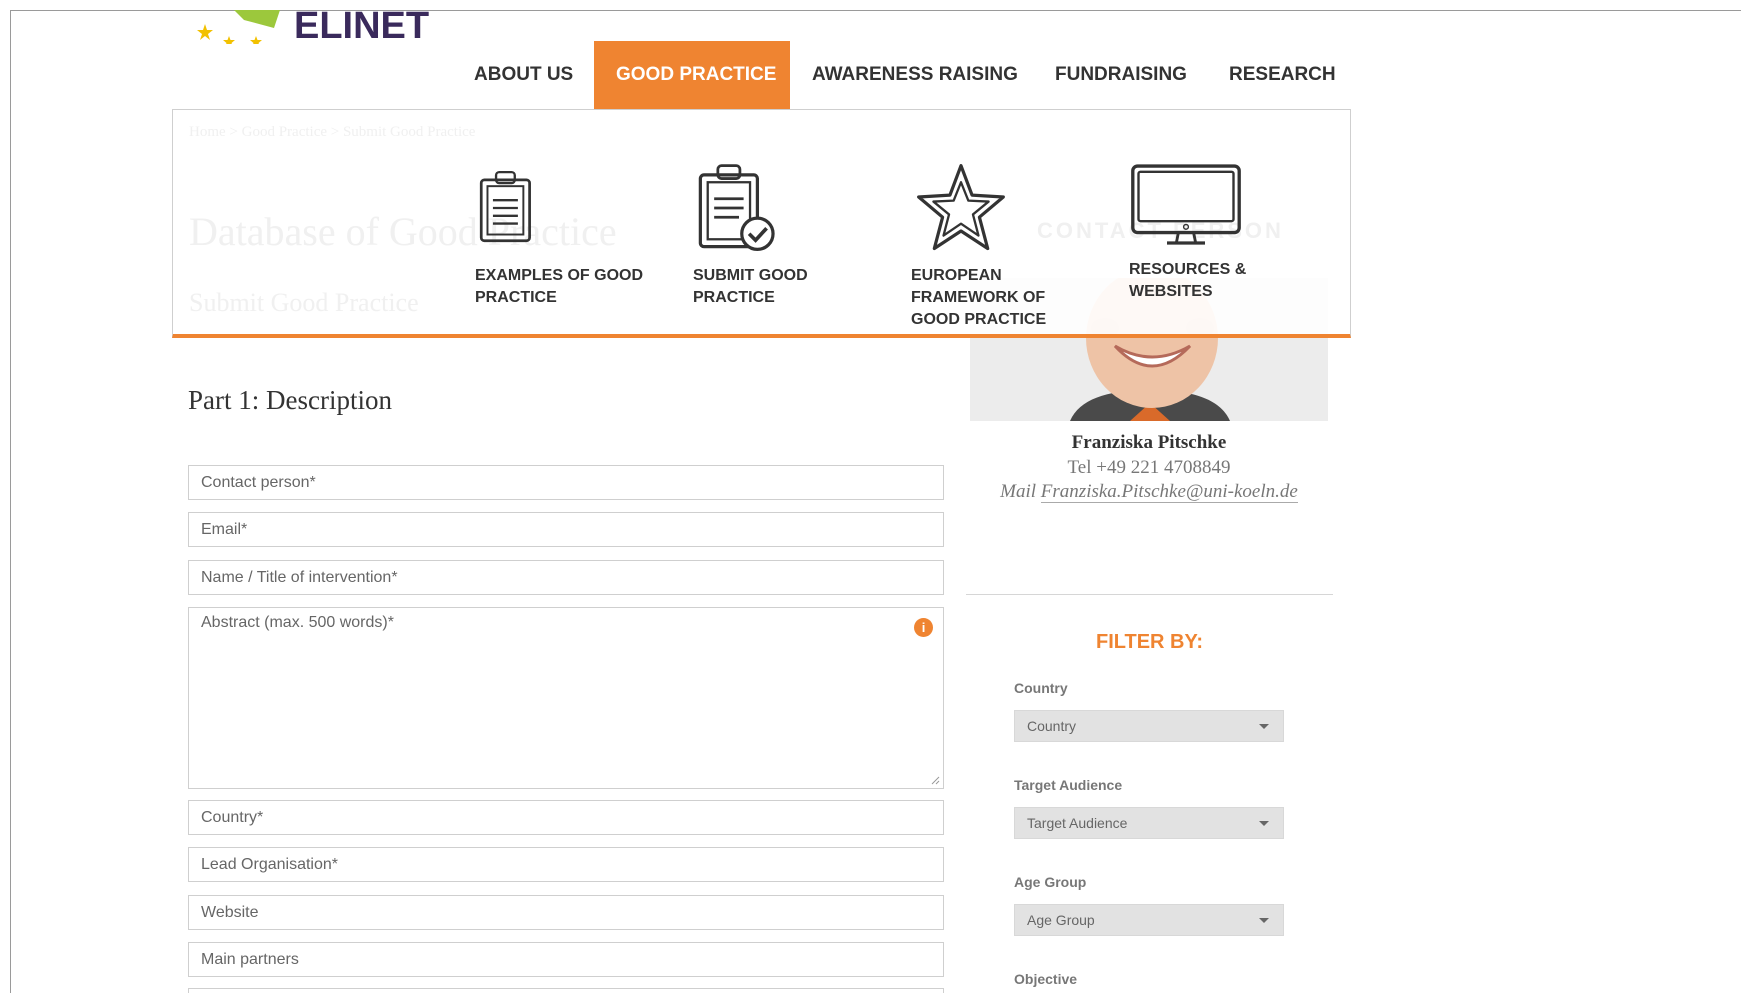  Describe the element at coordinates (566, 529) in the screenshot. I see `email-input: Email*` at that location.